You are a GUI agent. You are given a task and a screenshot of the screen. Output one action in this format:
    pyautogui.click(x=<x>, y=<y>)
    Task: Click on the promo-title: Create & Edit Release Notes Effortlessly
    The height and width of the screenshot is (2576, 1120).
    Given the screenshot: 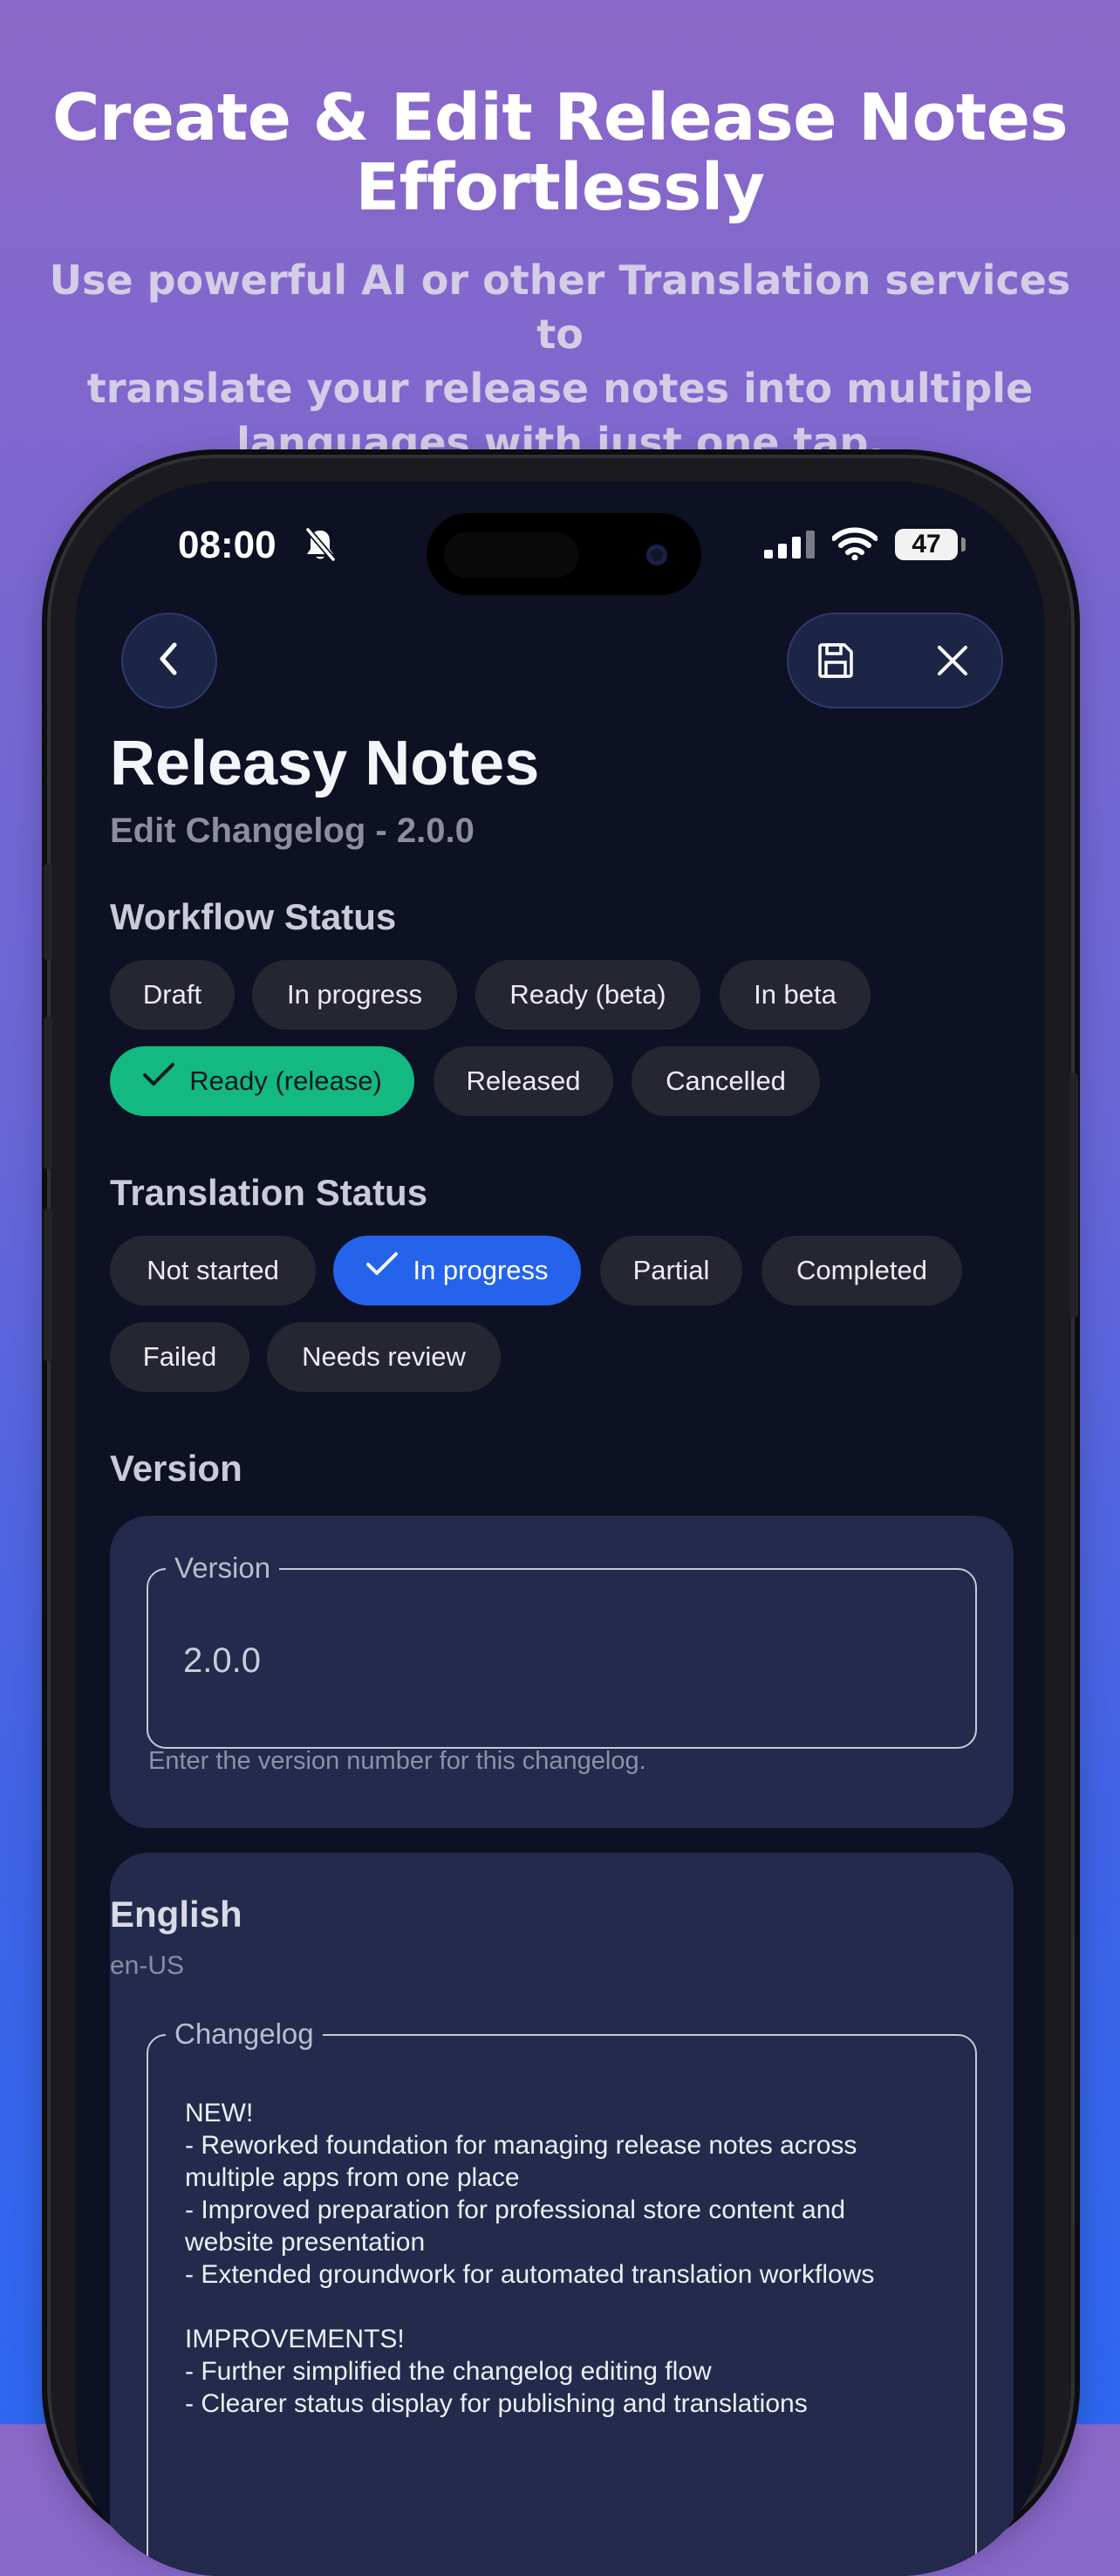 What is the action you would take?
    pyautogui.click(x=560, y=153)
    